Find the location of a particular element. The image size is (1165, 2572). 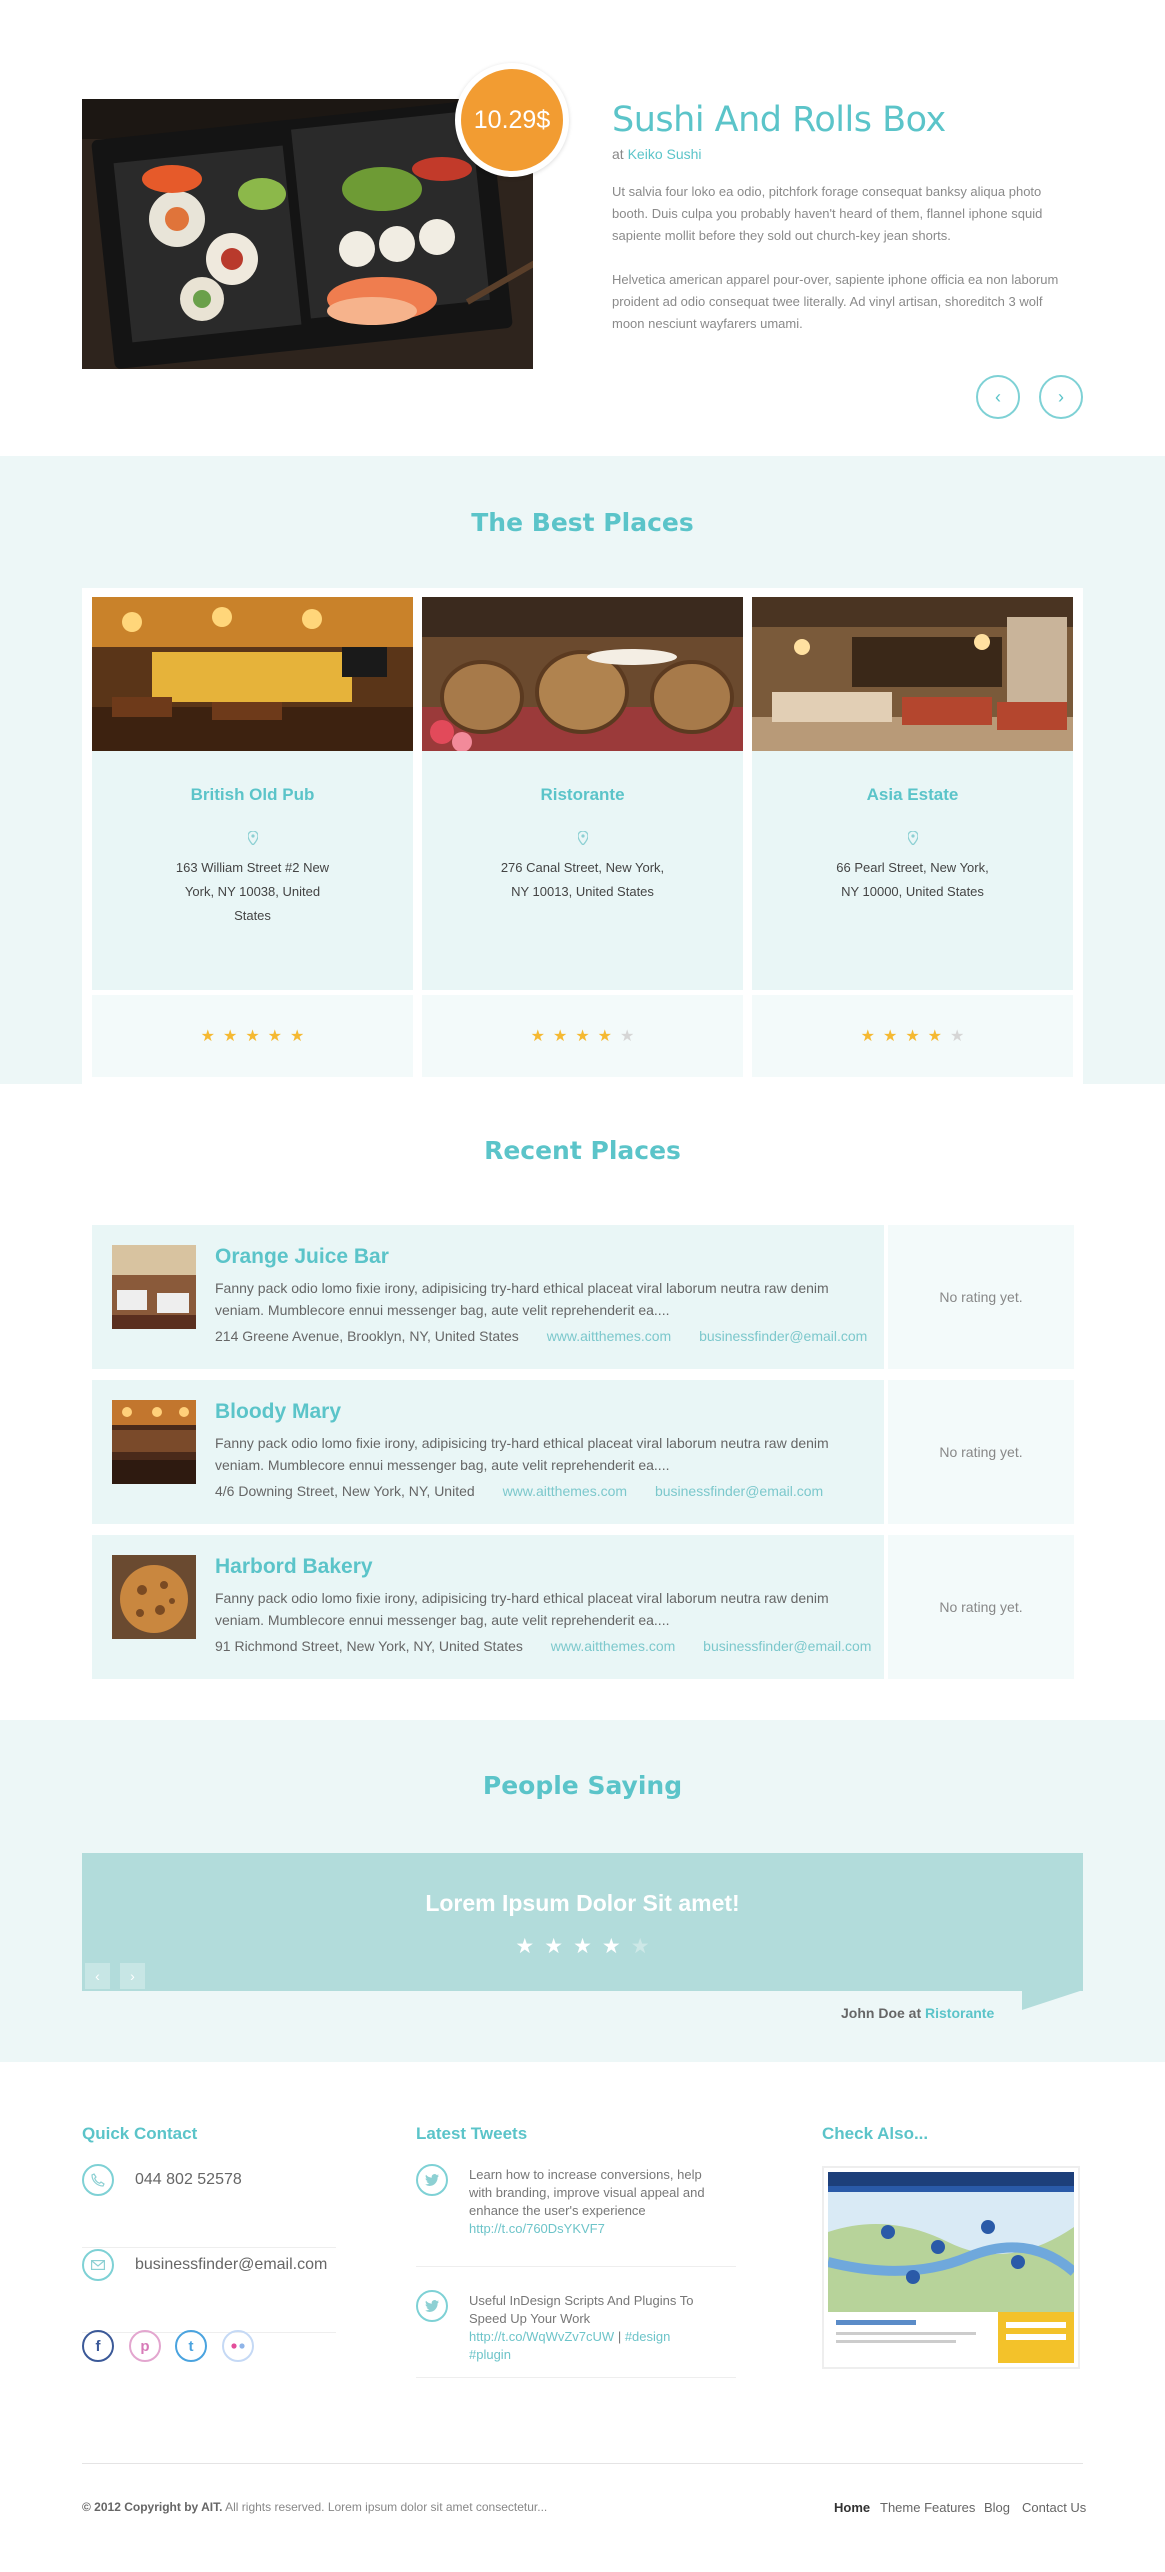

envelope-icon is located at coordinates (98, 2265).